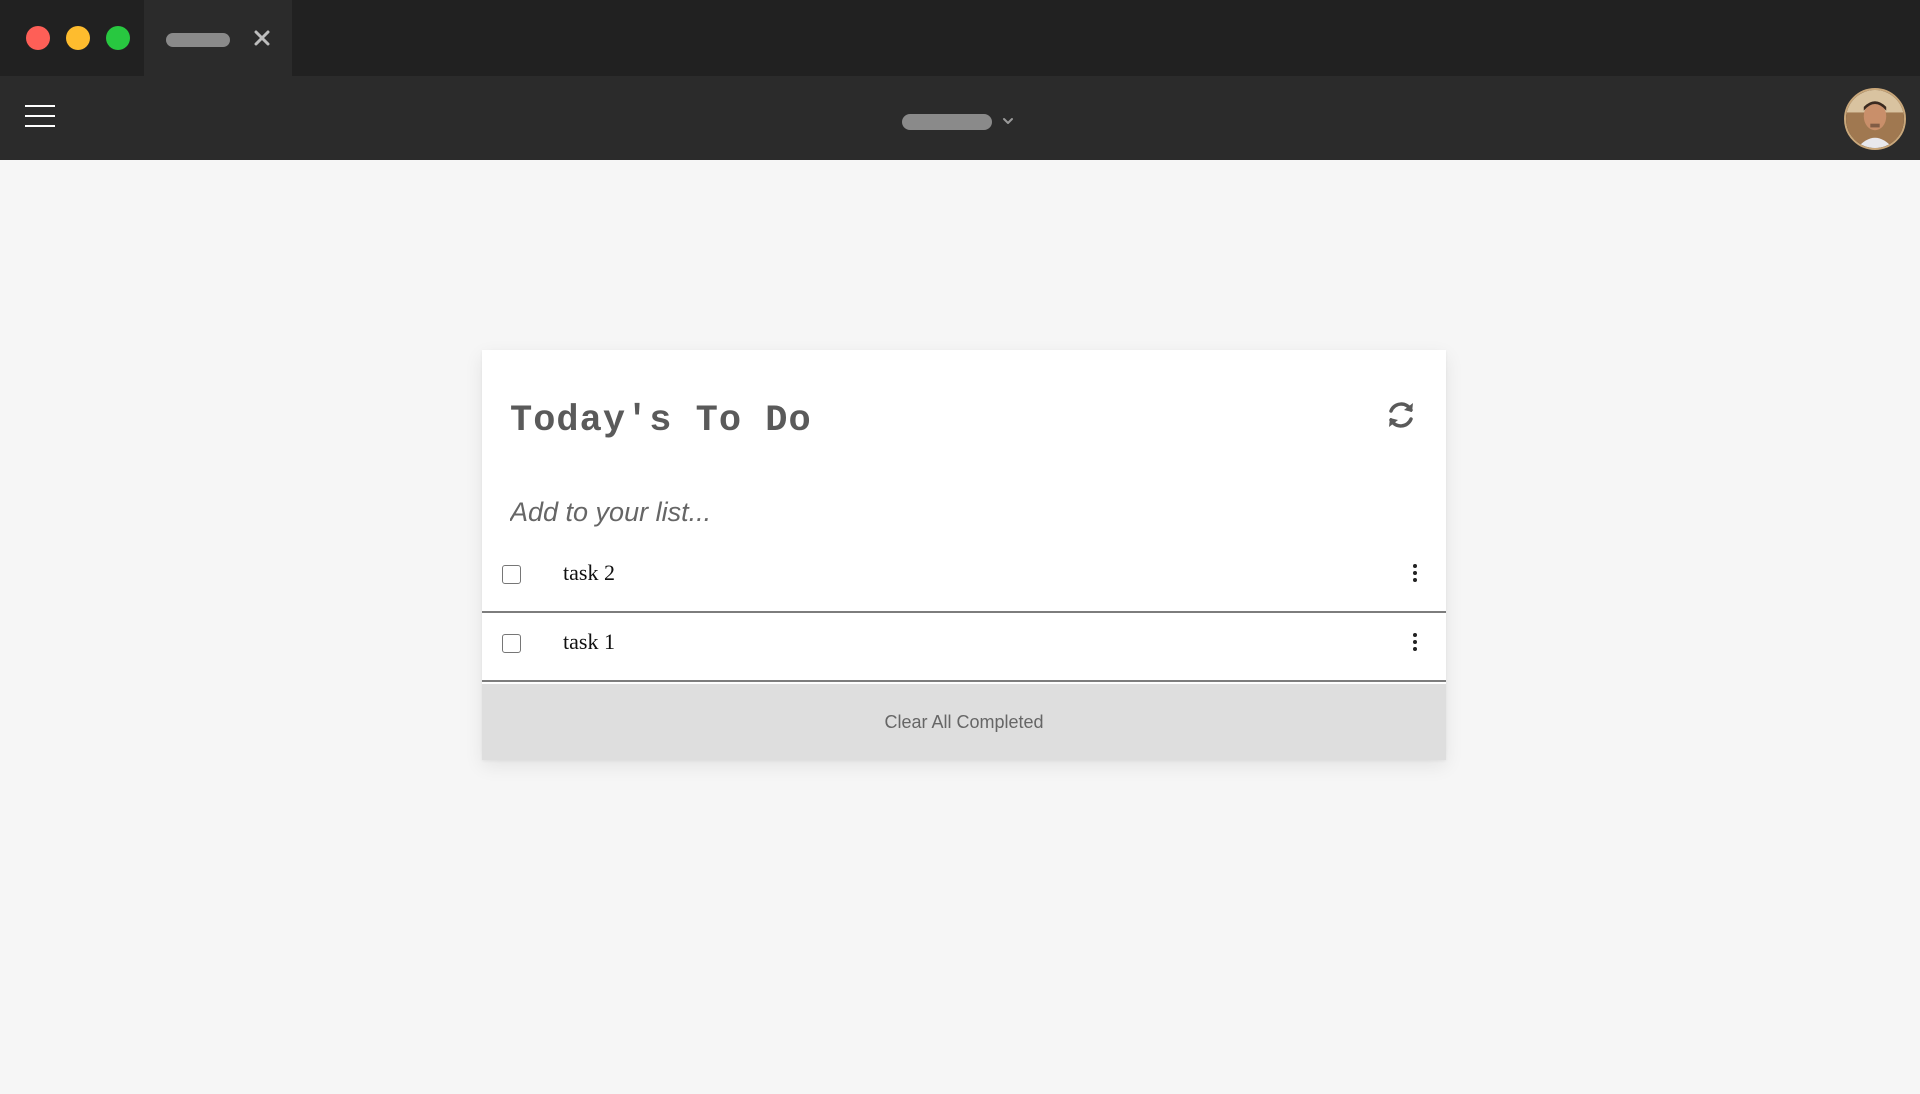 The height and width of the screenshot is (1094, 1920). I want to click on window-minimize-button, so click(78, 38).